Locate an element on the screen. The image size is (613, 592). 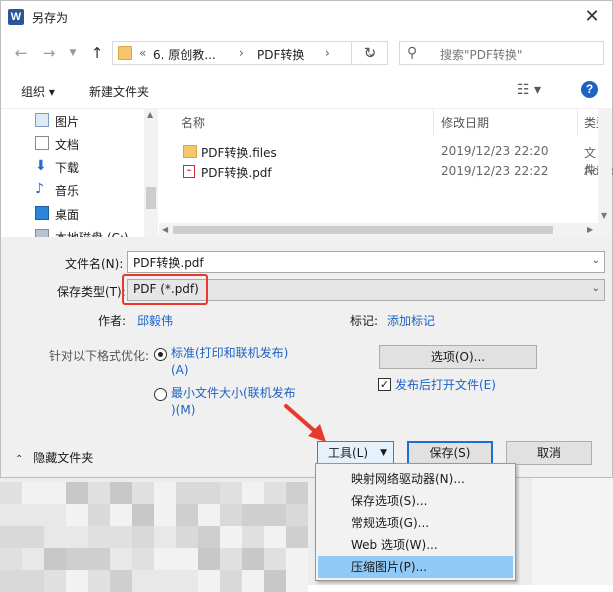
navigation-scrollbar: ▲ is located at coordinates (151, 173).